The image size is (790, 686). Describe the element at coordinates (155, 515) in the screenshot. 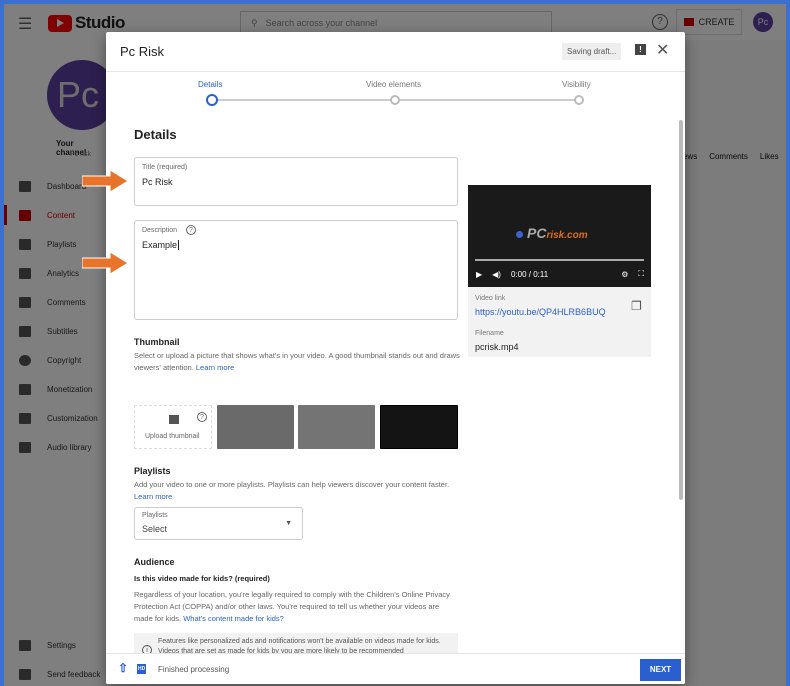

I see `playlists-select-label: Playlists` at that location.